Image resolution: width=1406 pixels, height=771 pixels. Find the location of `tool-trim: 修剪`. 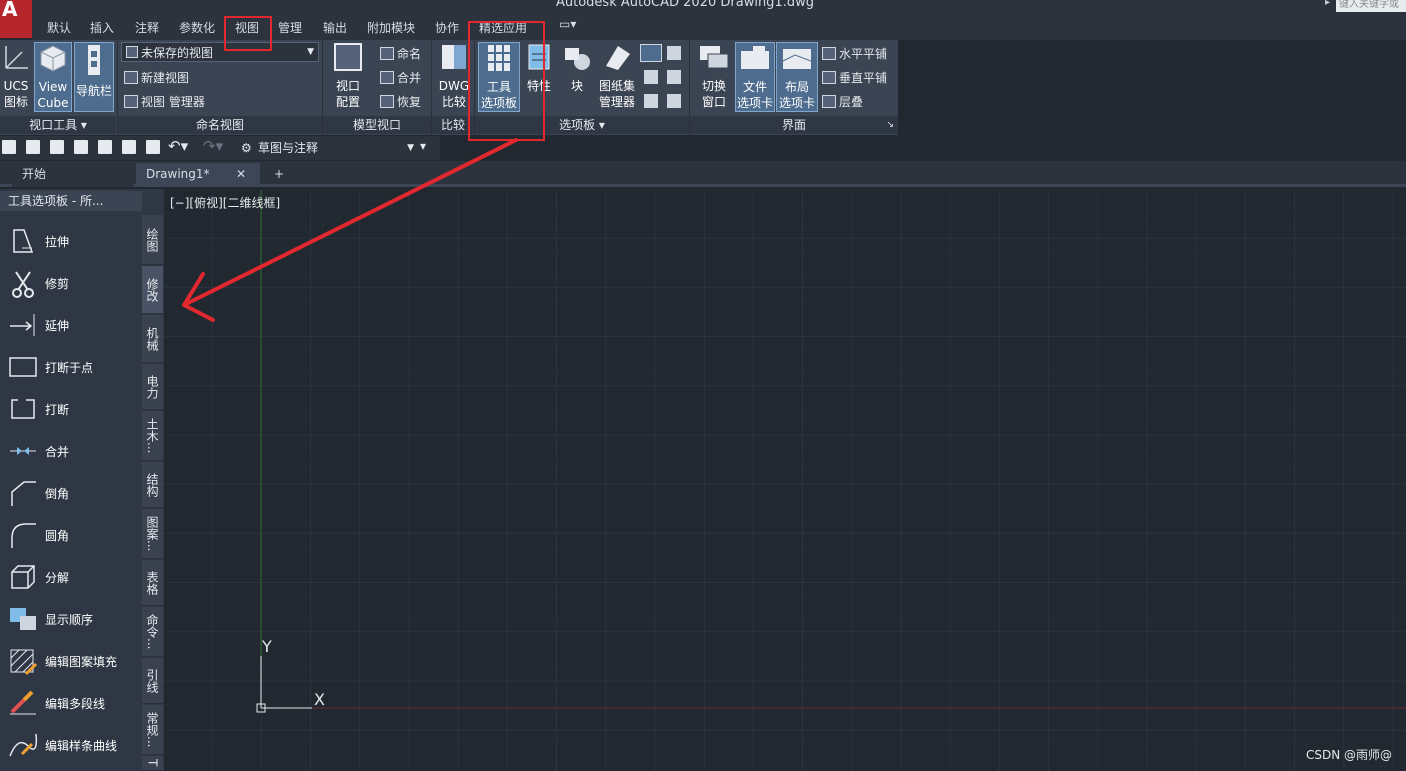

tool-trim: 修剪 is located at coordinates (70, 283).